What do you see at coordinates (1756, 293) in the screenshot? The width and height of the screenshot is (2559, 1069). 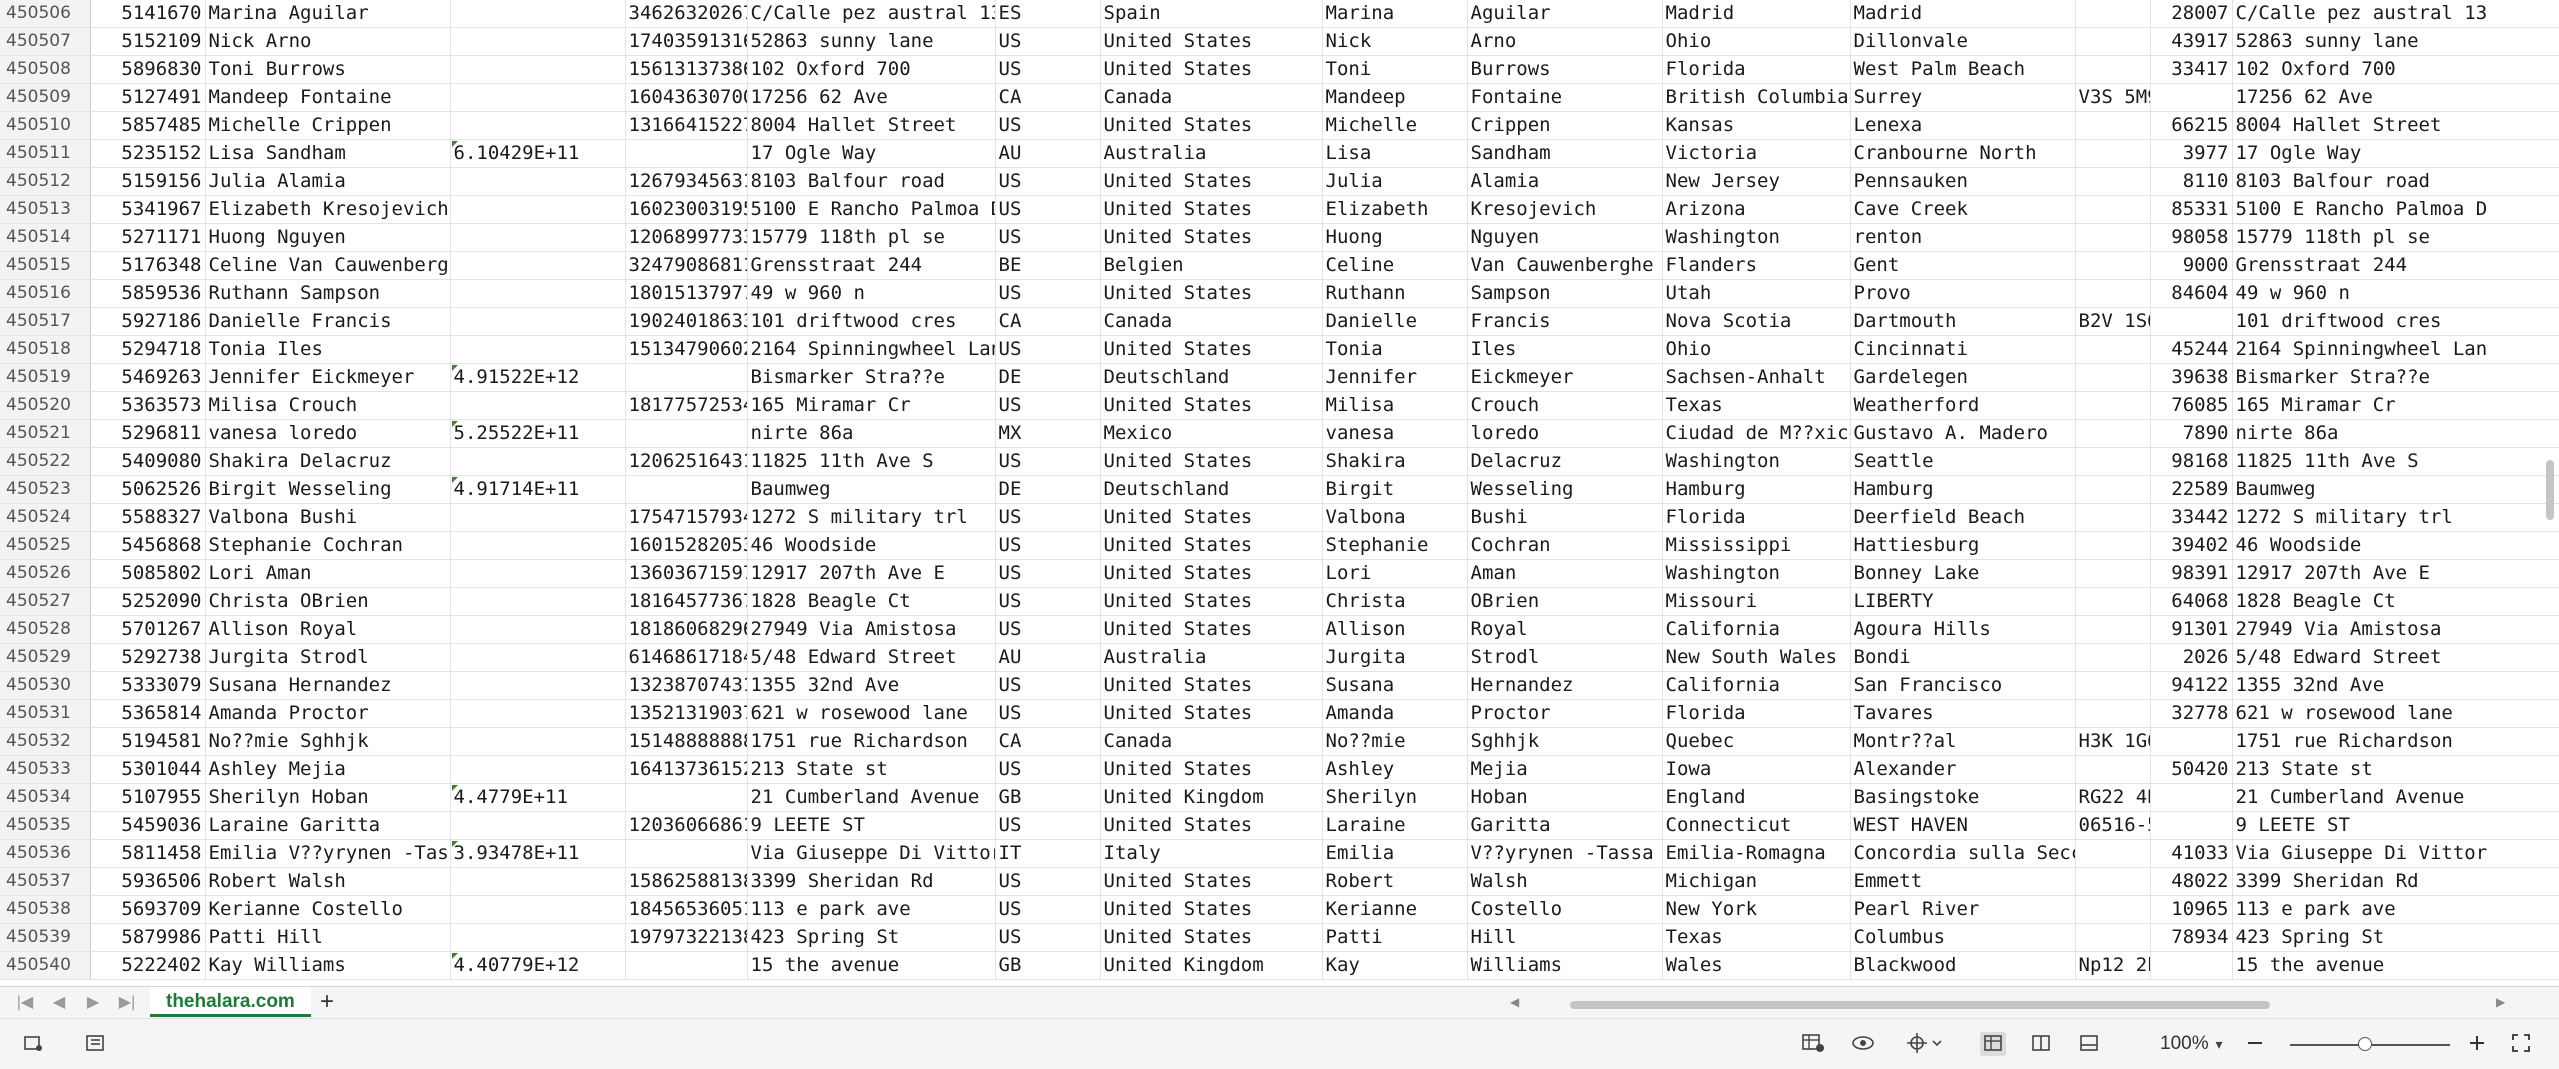 I see `cell: Utah` at bounding box center [1756, 293].